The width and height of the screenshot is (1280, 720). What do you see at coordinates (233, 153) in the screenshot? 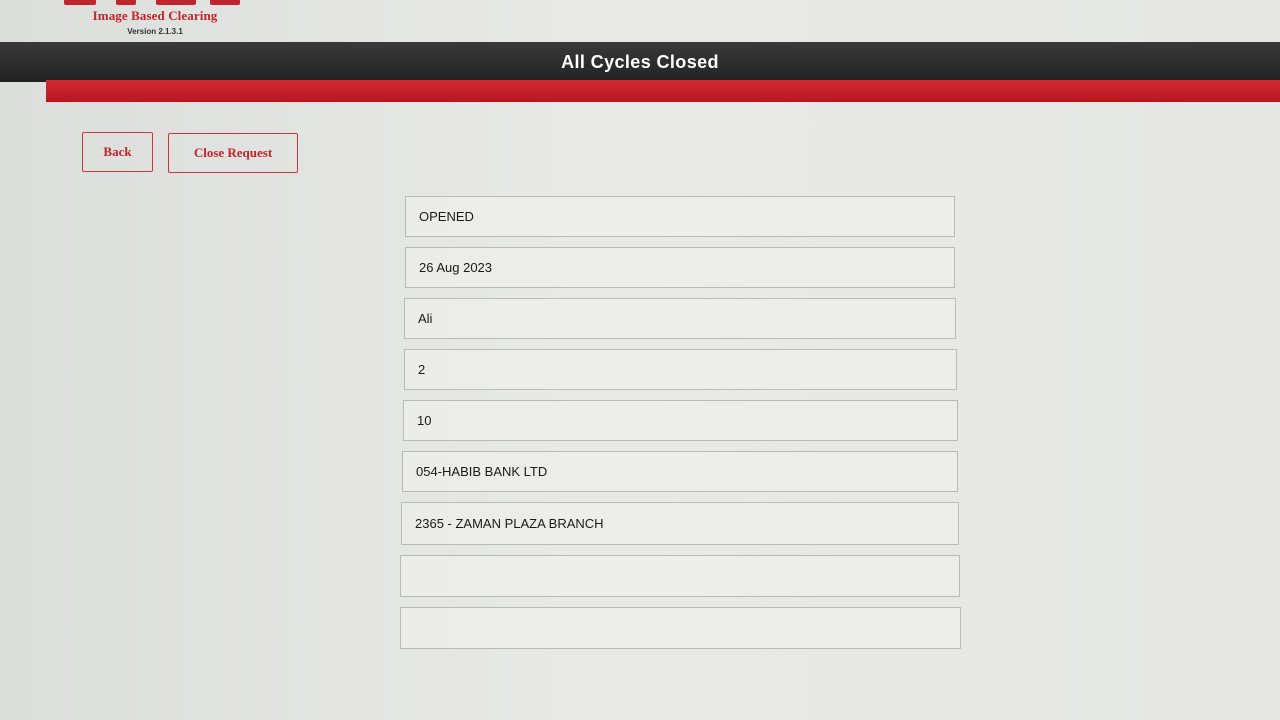
I see `close-request-button: Close Request` at bounding box center [233, 153].